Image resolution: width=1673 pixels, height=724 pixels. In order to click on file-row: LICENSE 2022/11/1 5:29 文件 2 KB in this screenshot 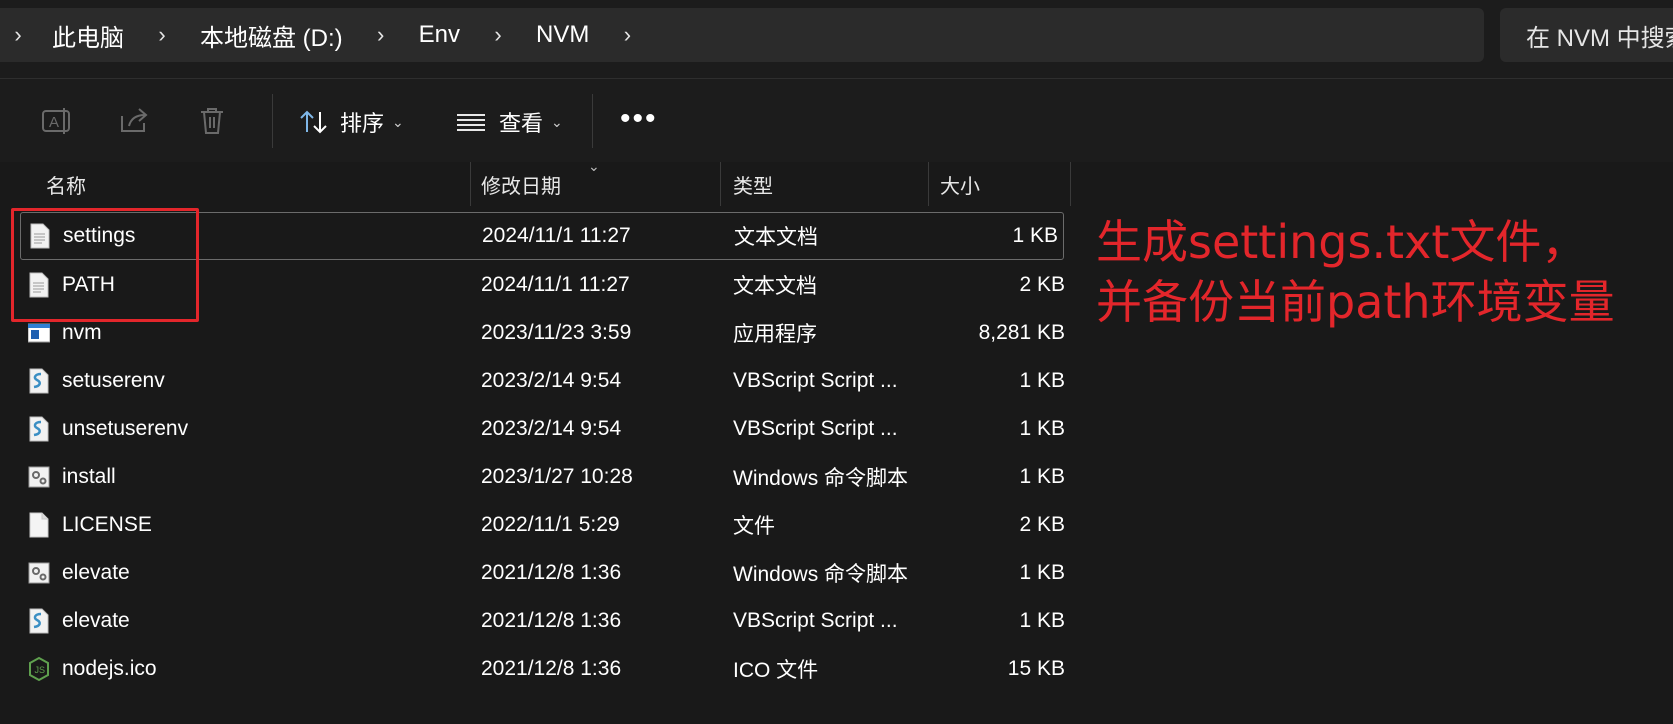, I will do `click(540, 525)`.